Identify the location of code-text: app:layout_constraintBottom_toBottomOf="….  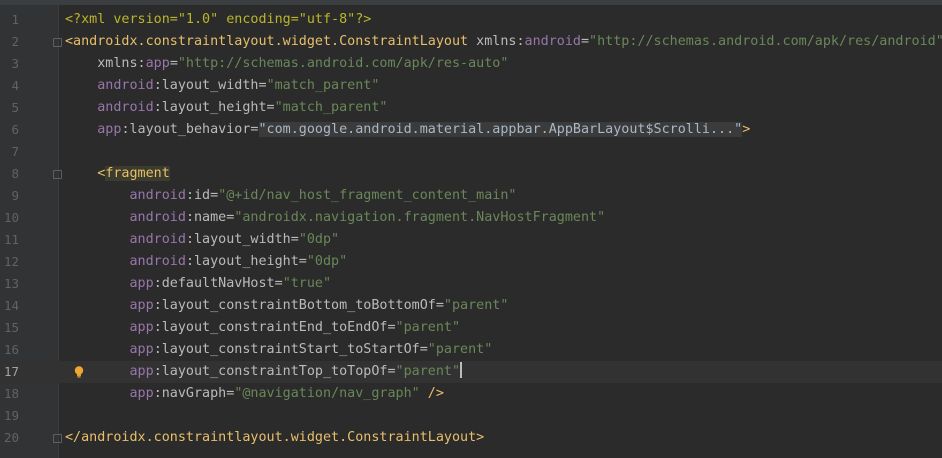
(287, 306).